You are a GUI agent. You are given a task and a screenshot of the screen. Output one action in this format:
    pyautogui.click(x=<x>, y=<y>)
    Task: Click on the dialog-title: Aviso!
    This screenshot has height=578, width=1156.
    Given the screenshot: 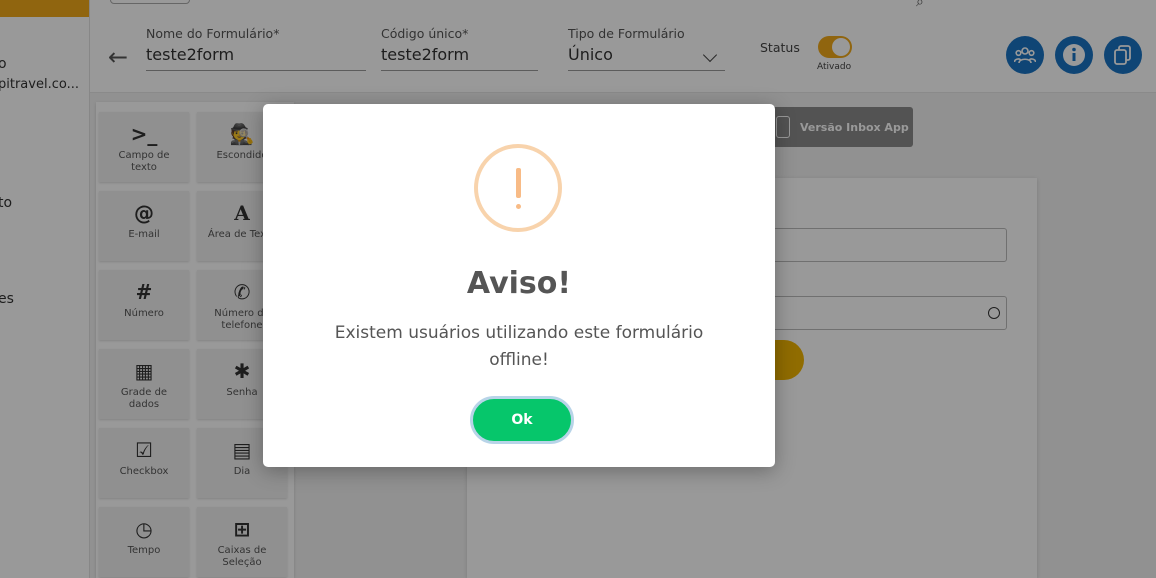 What is the action you would take?
    pyautogui.click(x=519, y=283)
    